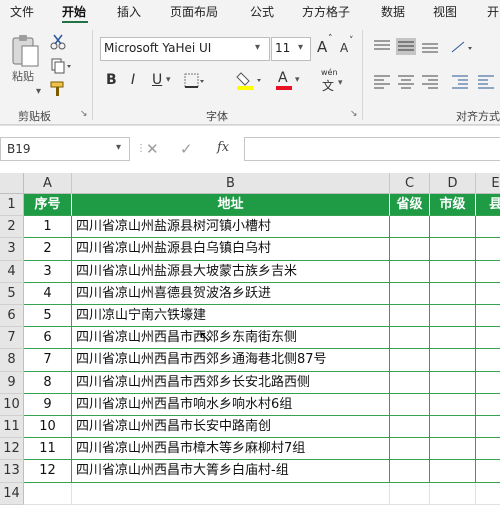 This screenshot has width=500, height=505. I want to click on row-header-8: 8, so click(12, 360).